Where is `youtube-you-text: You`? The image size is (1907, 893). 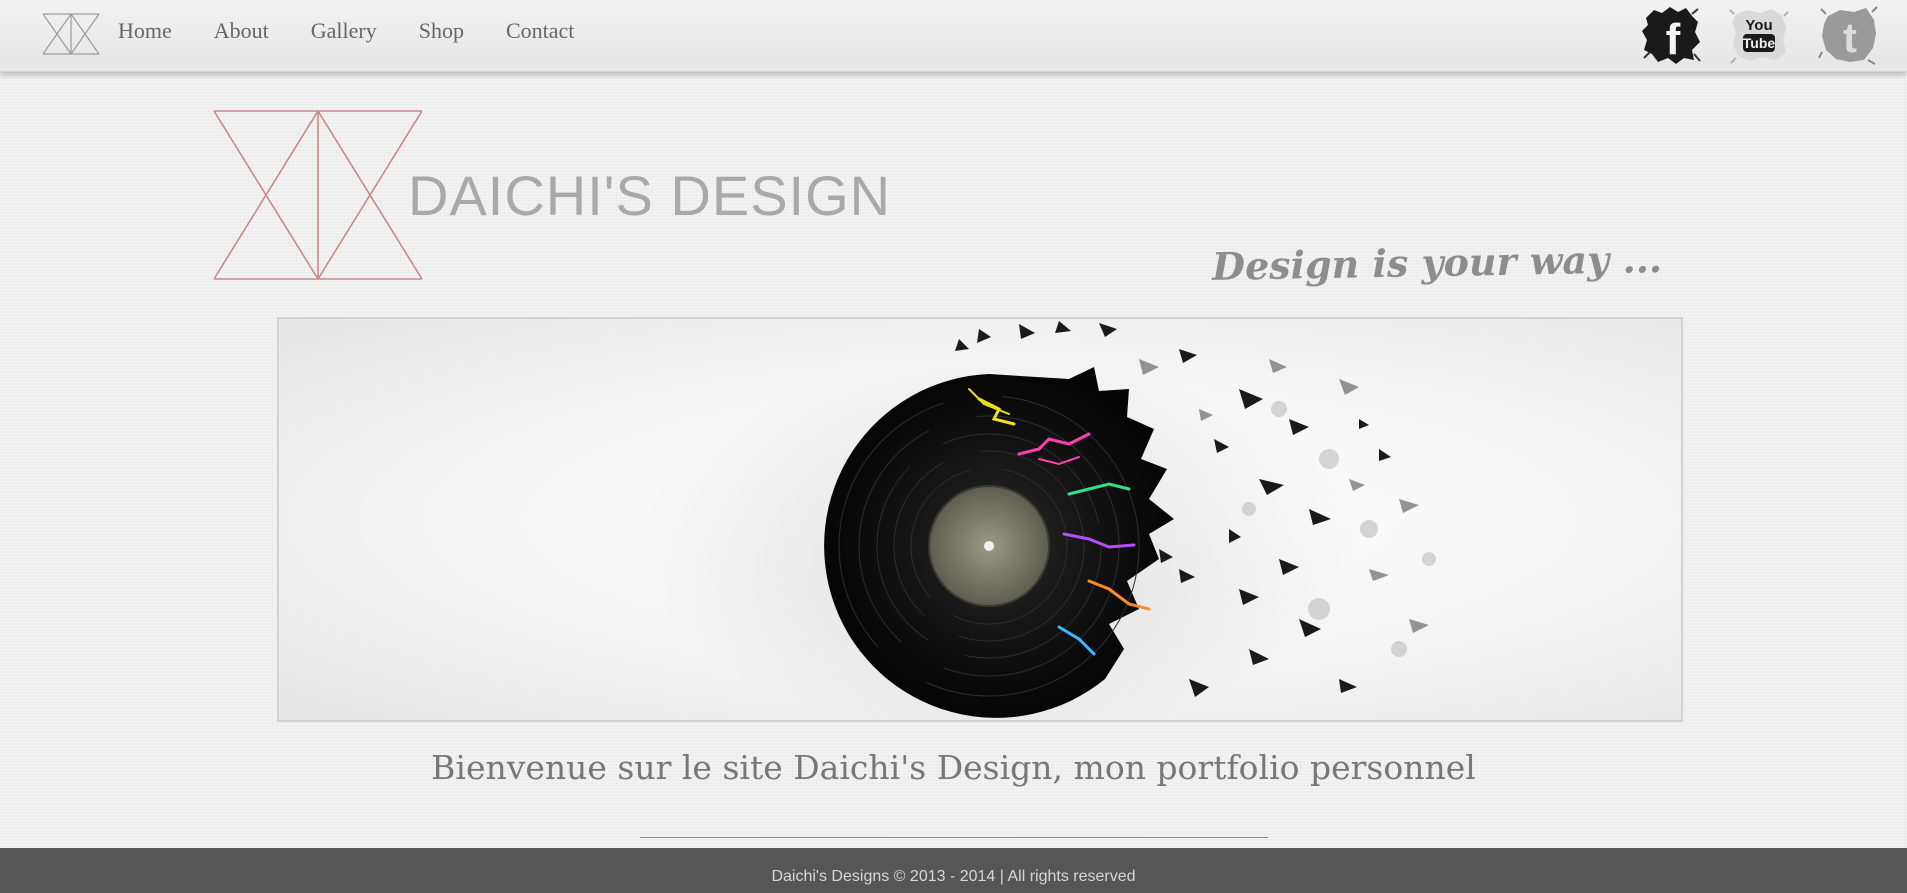
youtube-you-text: You is located at coordinates (1758, 25).